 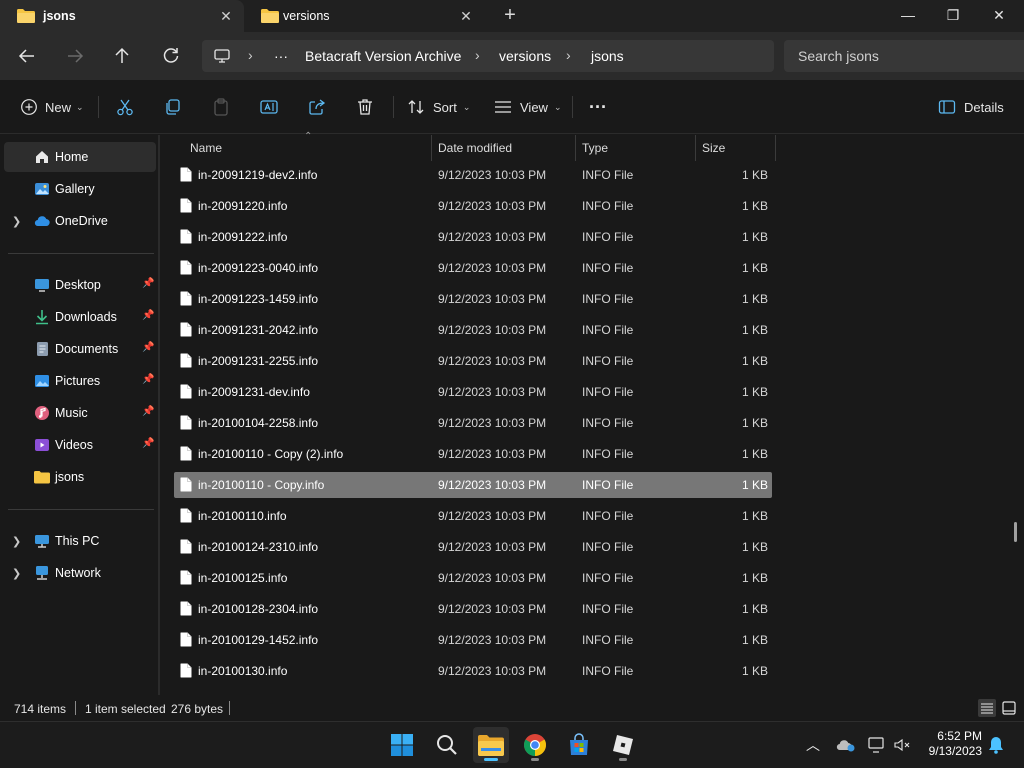 I want to click on file-name: in-20091223-1459.info, so click(x=258, y=299).